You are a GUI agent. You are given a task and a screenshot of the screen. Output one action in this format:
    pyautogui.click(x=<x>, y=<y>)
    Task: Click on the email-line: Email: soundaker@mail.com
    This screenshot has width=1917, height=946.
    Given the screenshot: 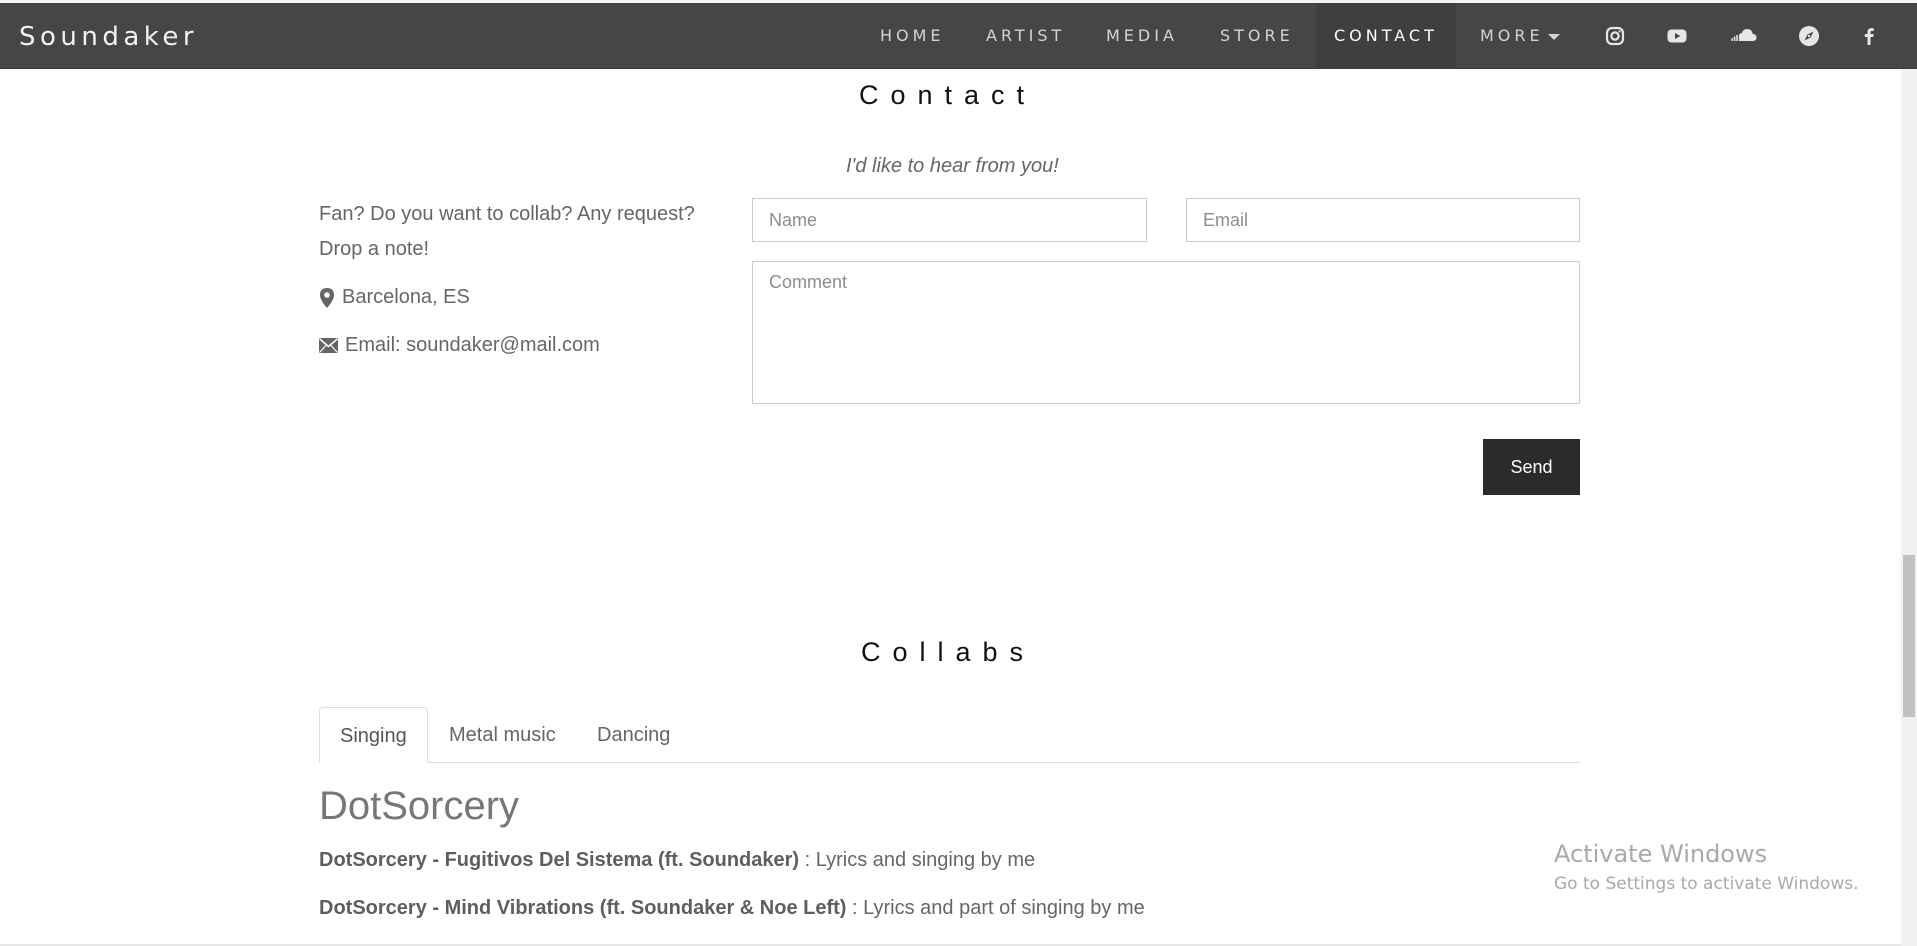 What is the action you would take?
    pyautogui.click(x=459, y=345)
    